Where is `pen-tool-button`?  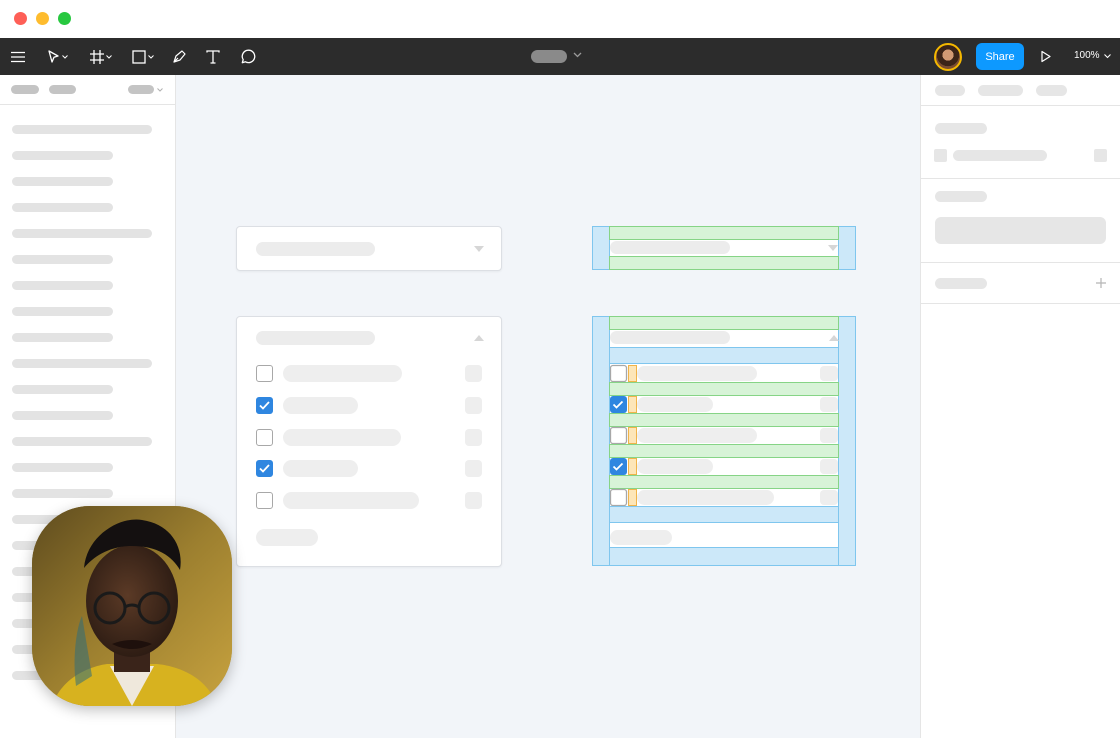 pen-tool-button is located at coordinates (179, 56).